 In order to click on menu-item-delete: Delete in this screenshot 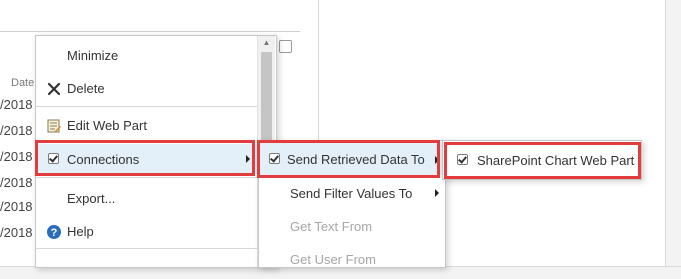, I will do `click(146, 89)`.